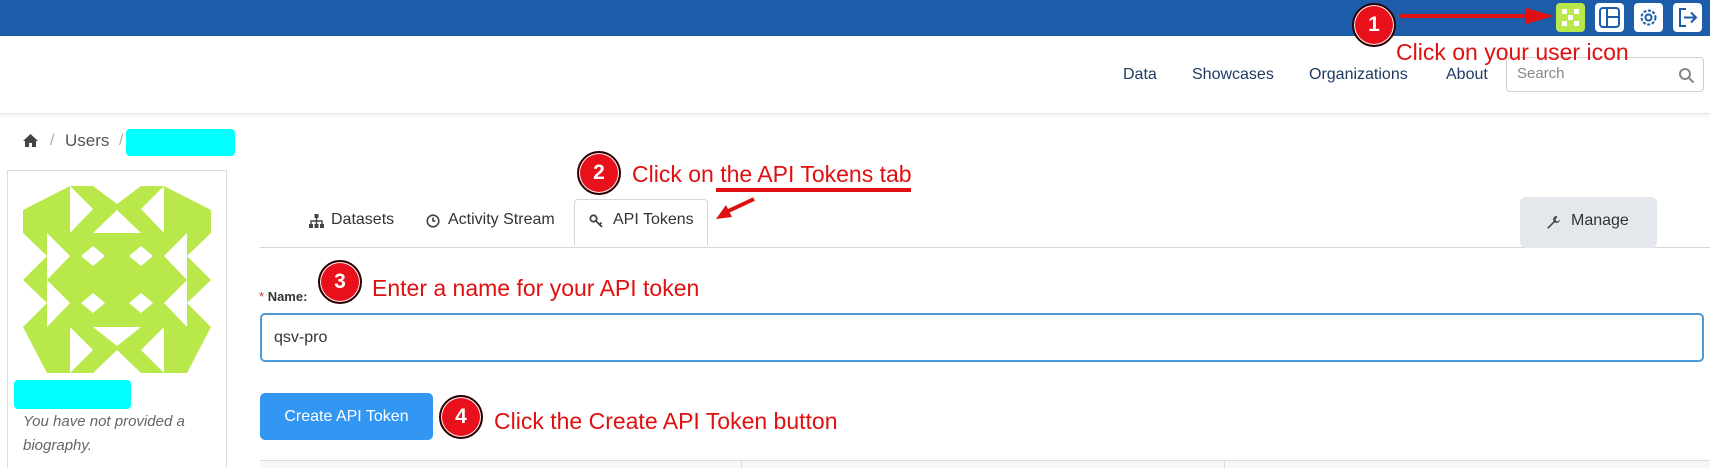 The height and width of the screenshot is (468, 1710). Describe the element at coordinates (501, 220) in the screenshot. I see `tab-activity-stream: Activity Stream` at that location.